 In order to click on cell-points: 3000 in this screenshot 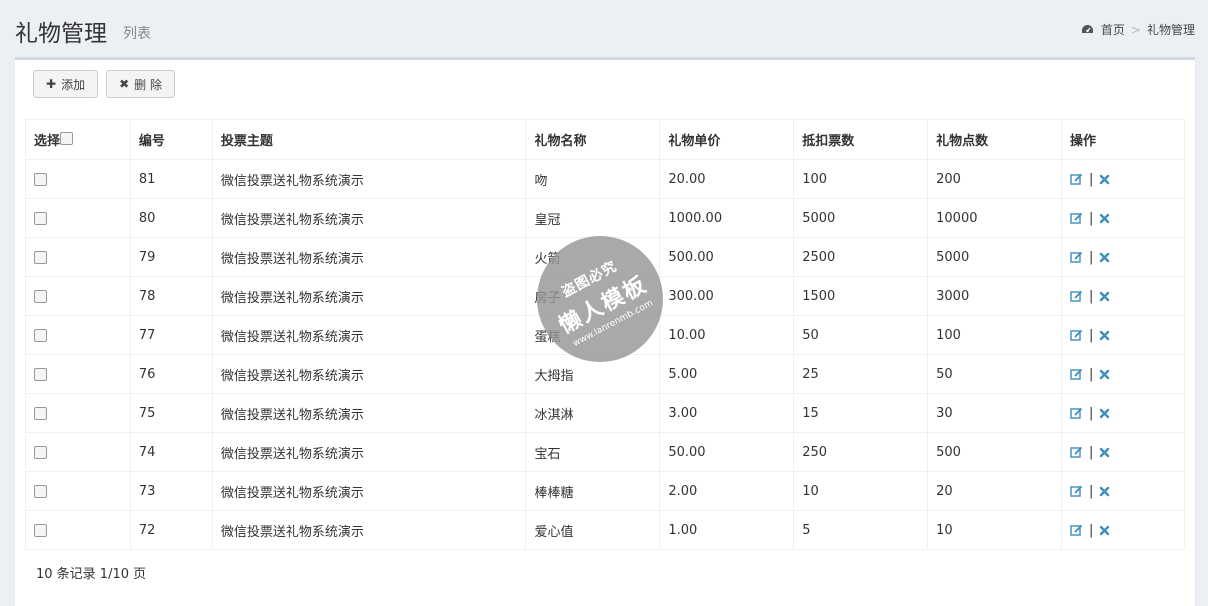, I will do `click(995, 296)`.